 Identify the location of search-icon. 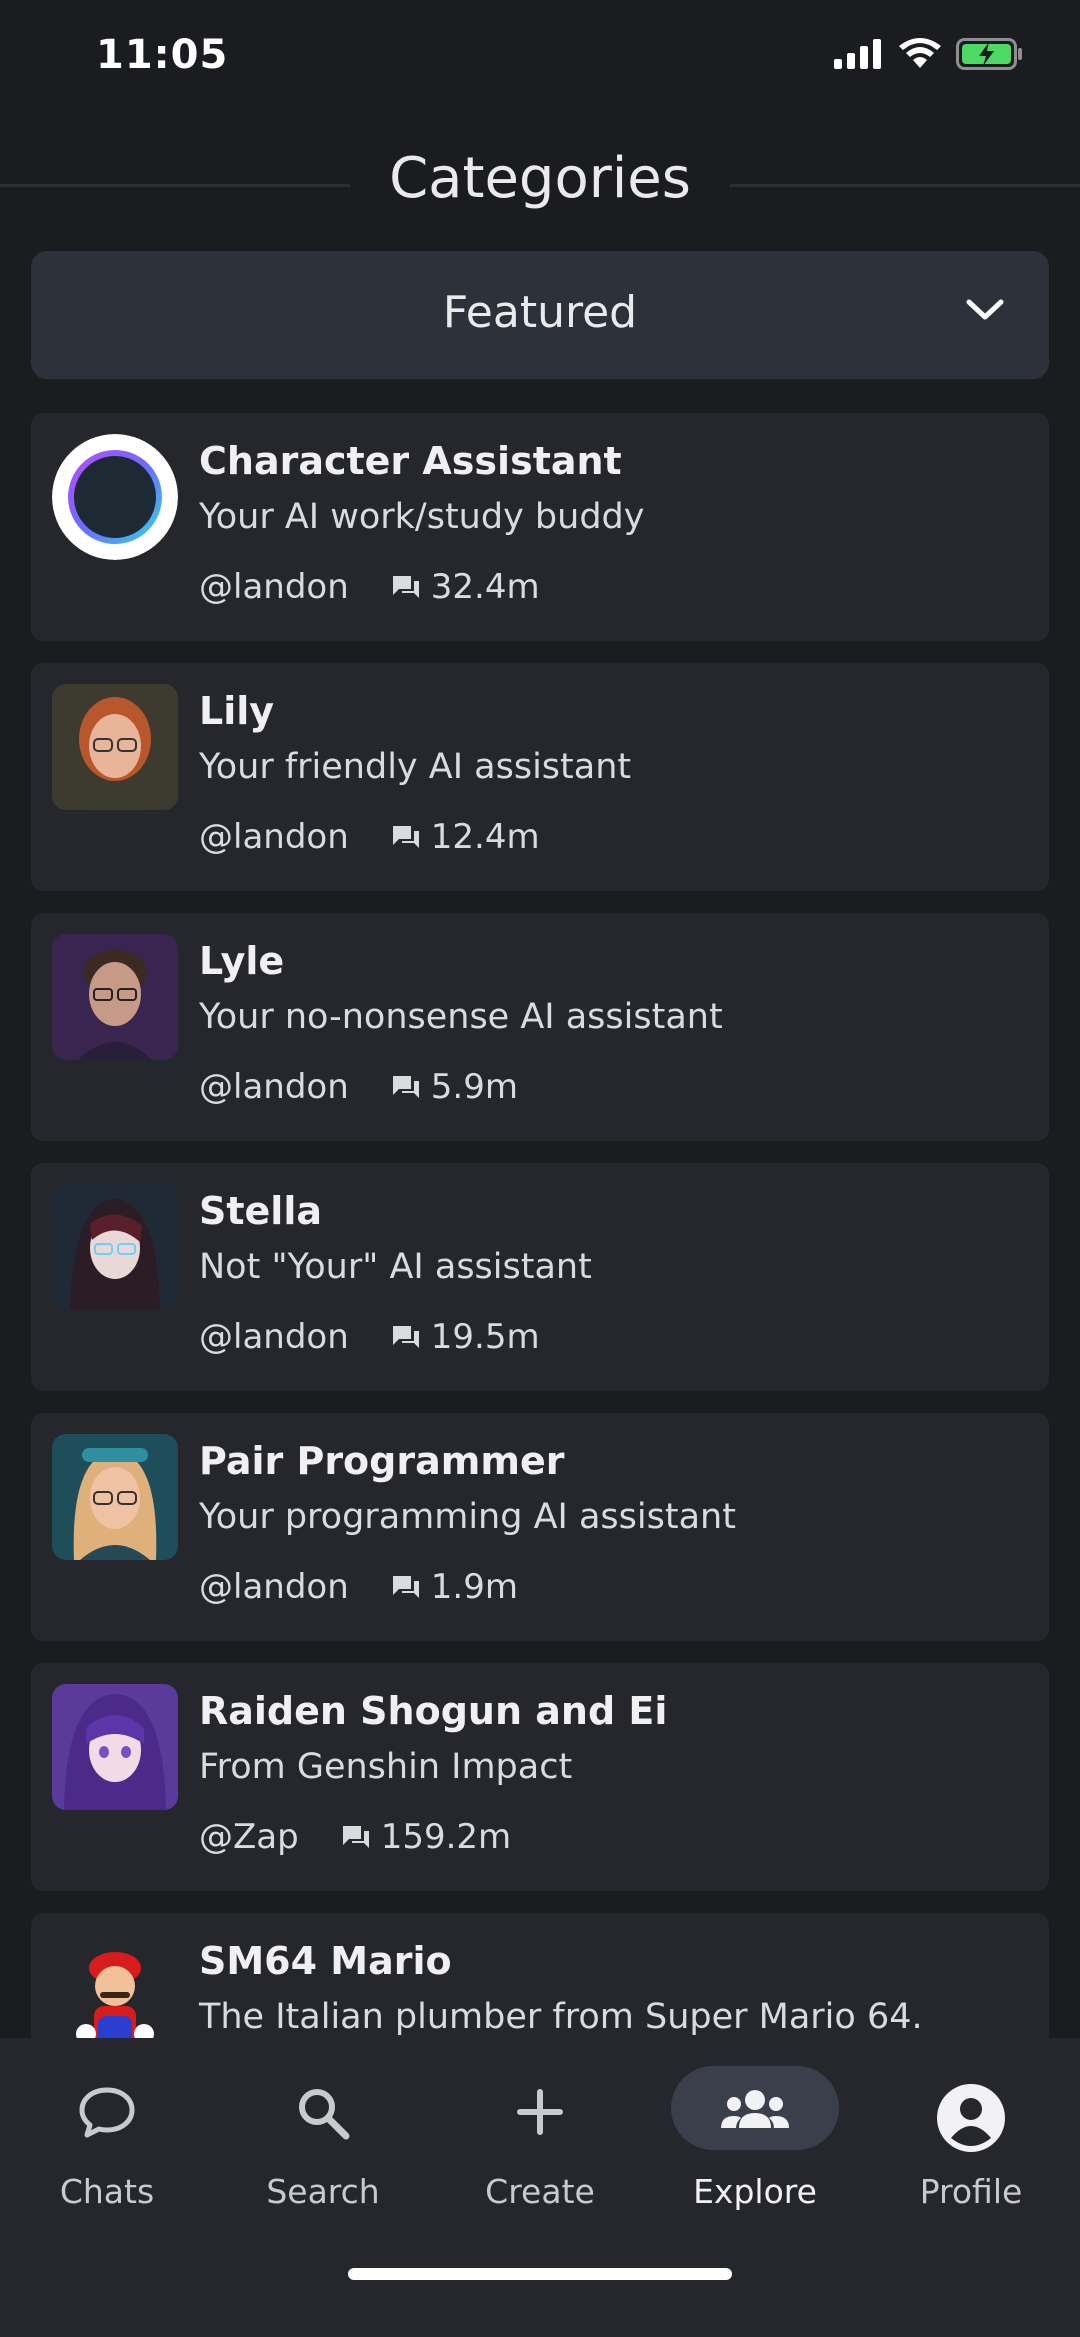
(323, 2115).